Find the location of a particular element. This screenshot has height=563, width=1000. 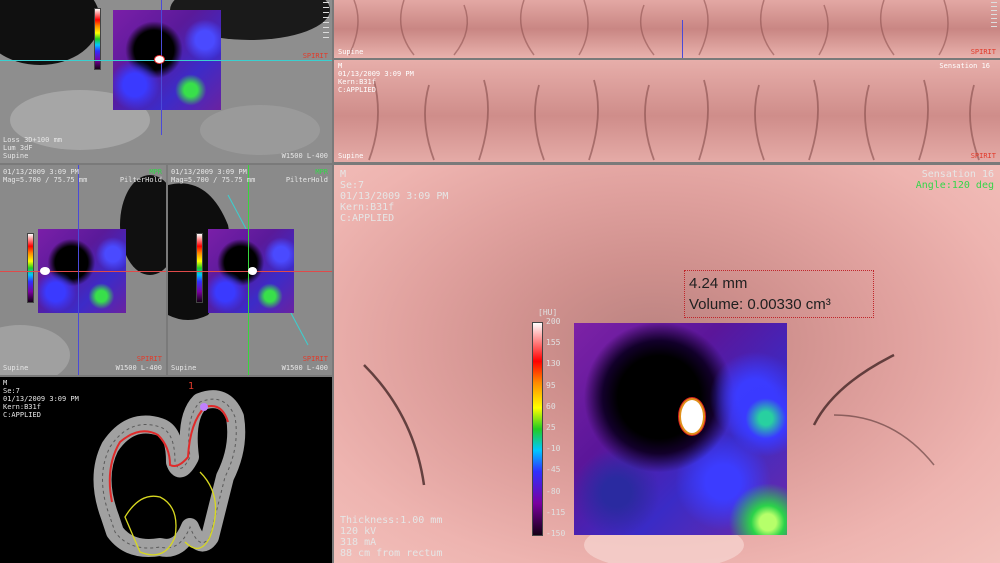

mid-right-corner: SPIRIT is located at coordinates (315, 359).